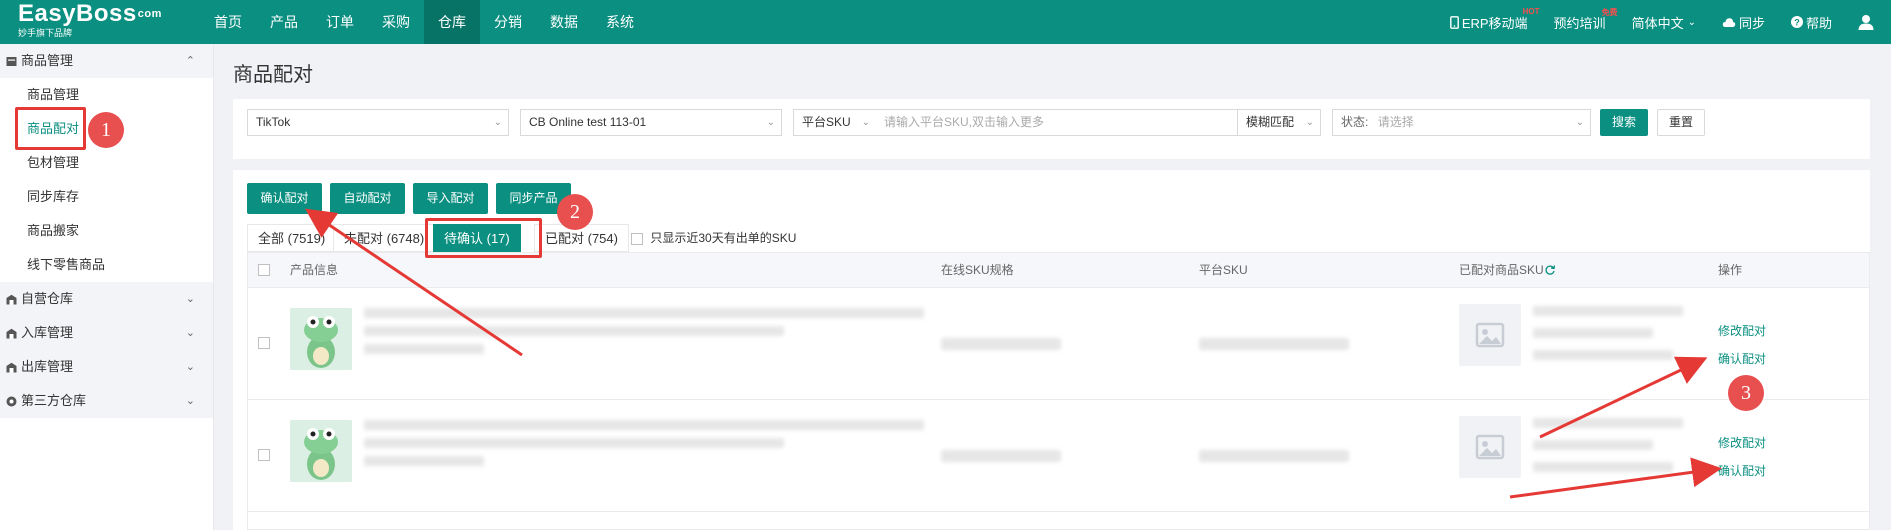 This screenshot has height=530, width=1891. Describe the element at coordinates (1501, 270) in the screenshot. I see `col-paired-product-sku: 已配对商品SKU` at that location.